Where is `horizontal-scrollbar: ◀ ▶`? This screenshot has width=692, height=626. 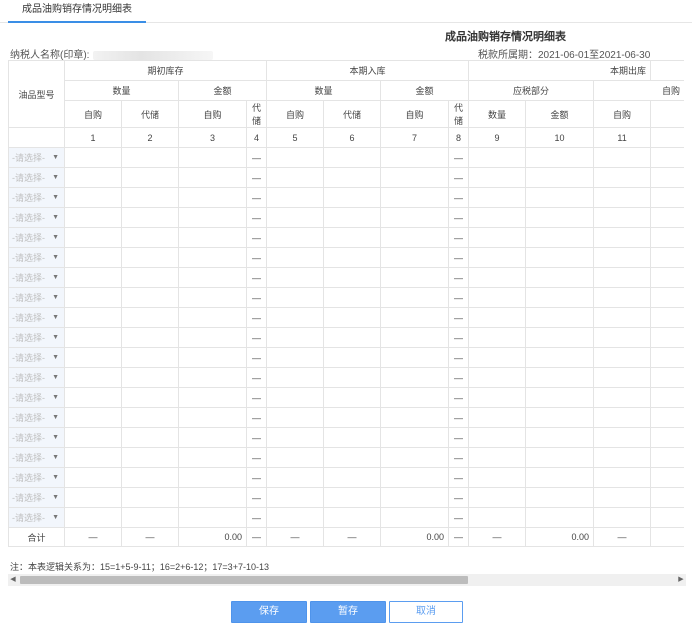 horizontal-scrollbar: ◀ ▶ is located at coordinates (347, 580).